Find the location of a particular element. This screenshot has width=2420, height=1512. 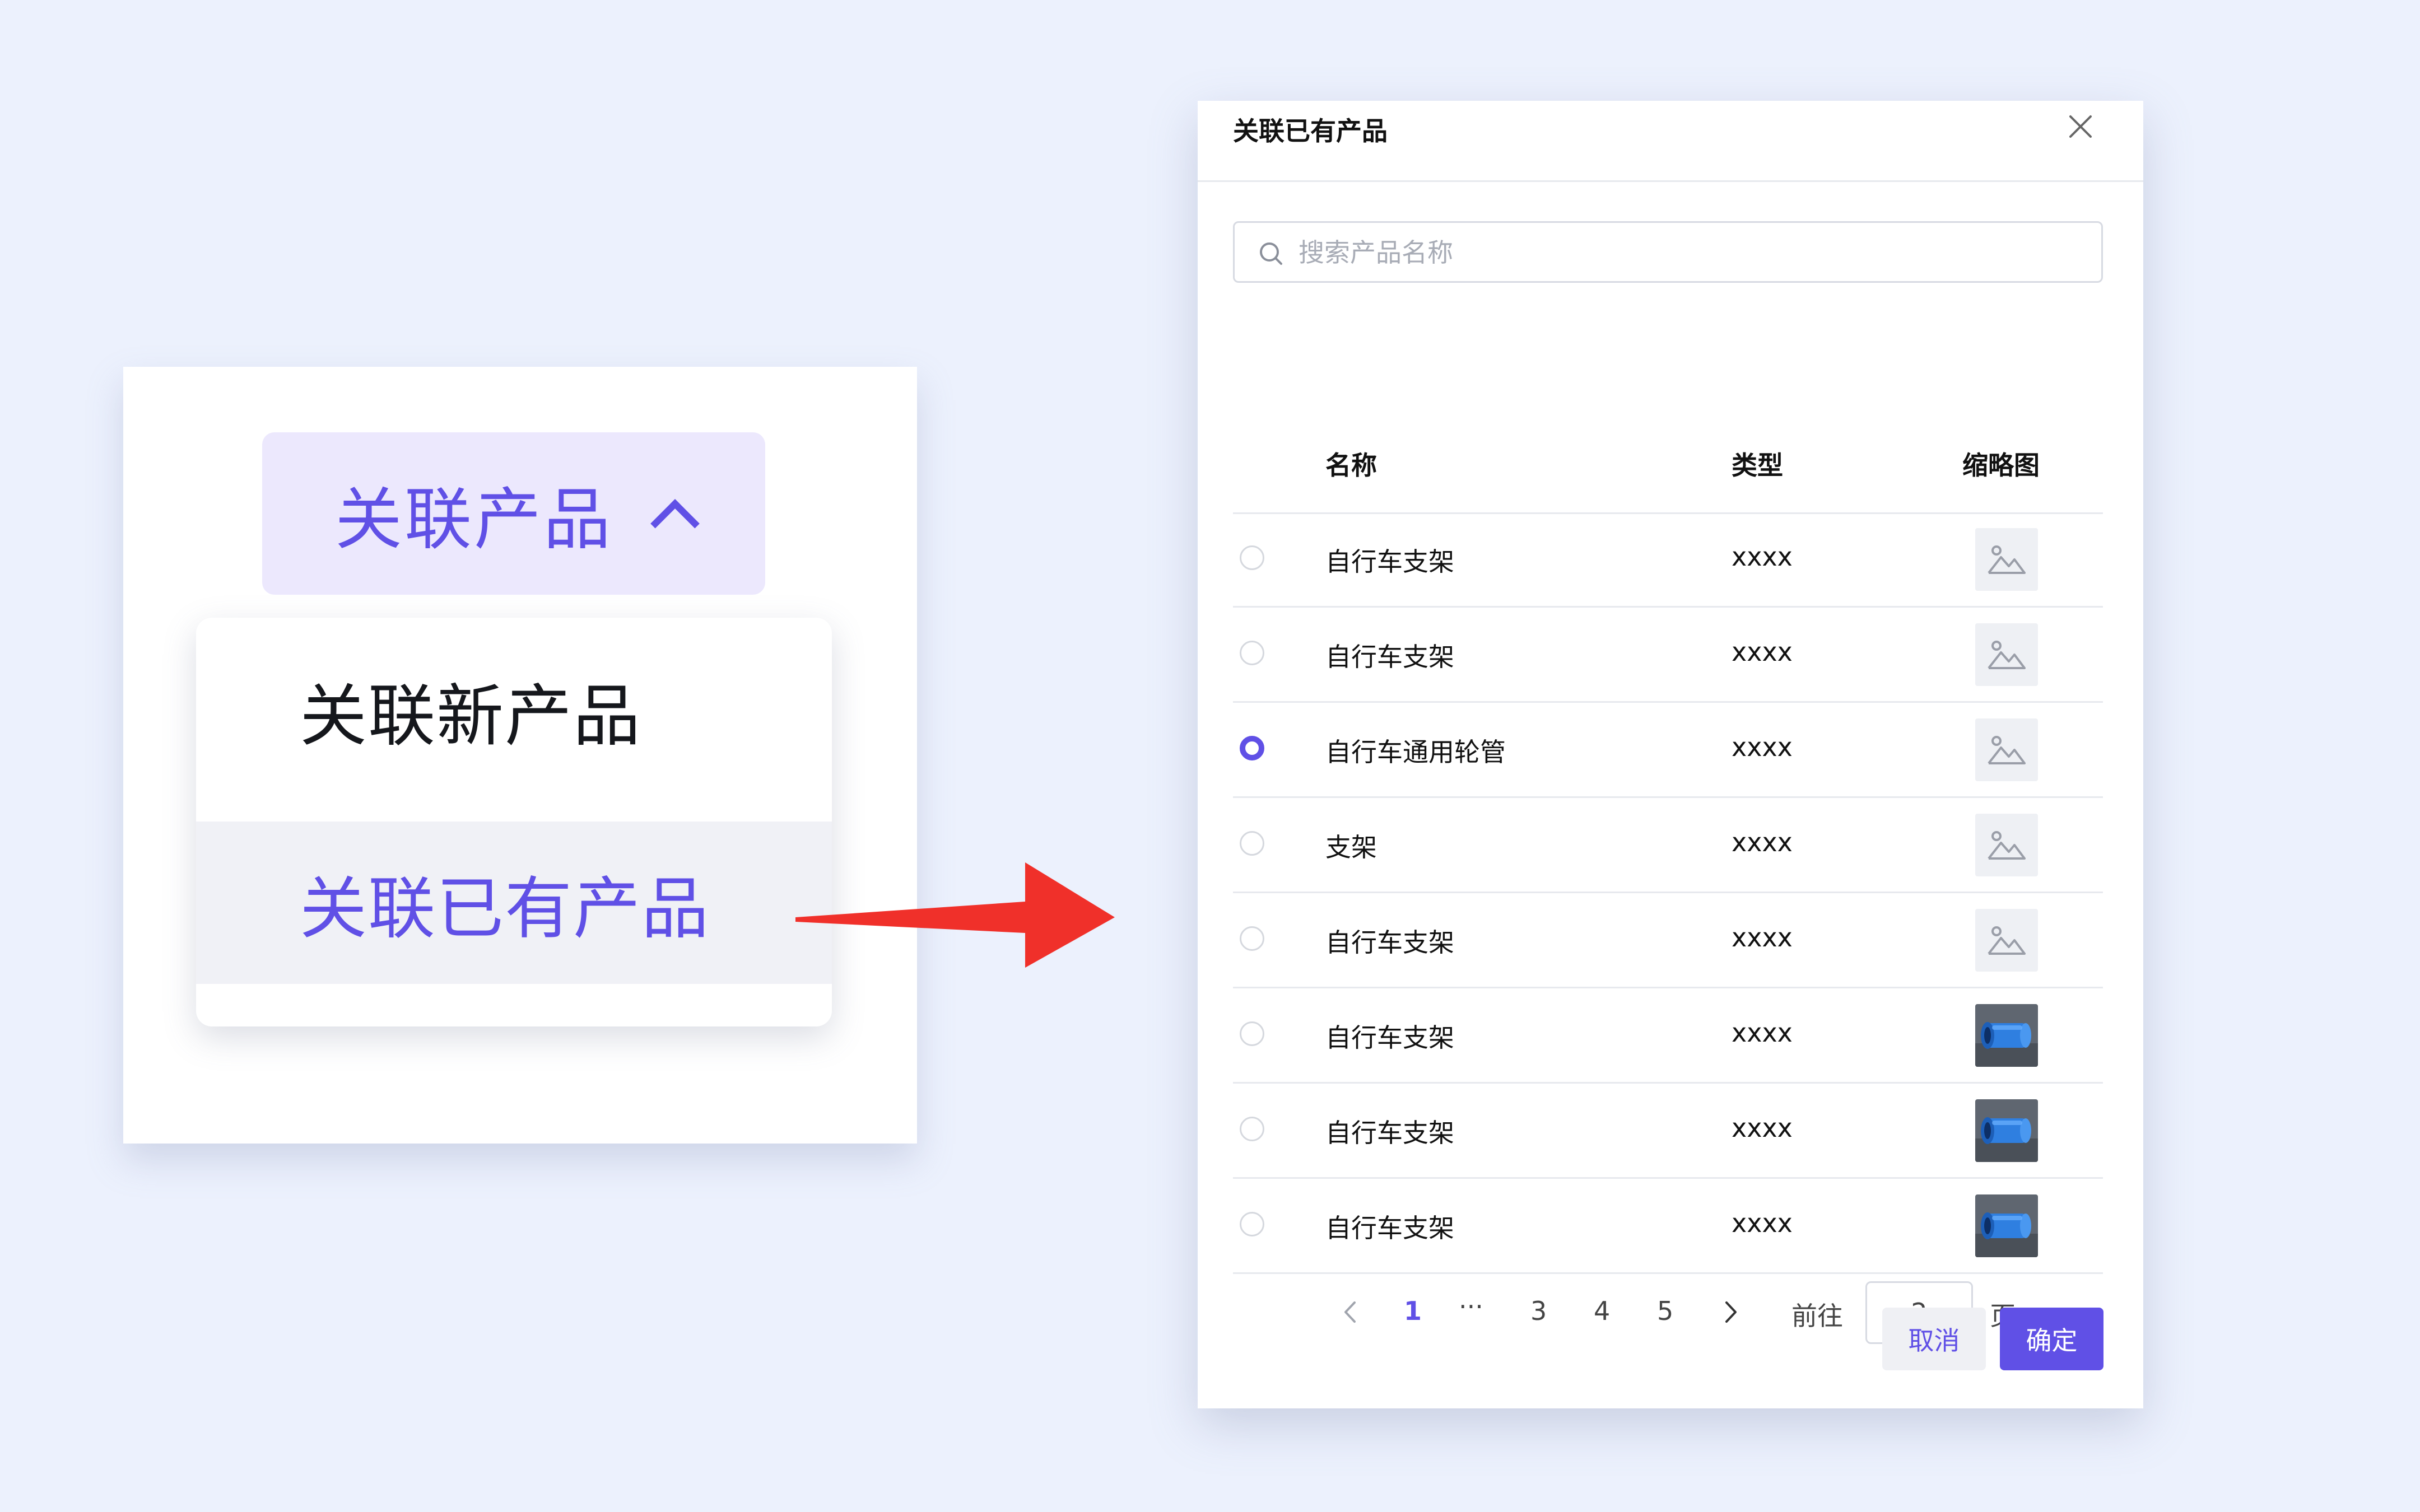

chevron-up-icon is located at coordinates (675, 524).